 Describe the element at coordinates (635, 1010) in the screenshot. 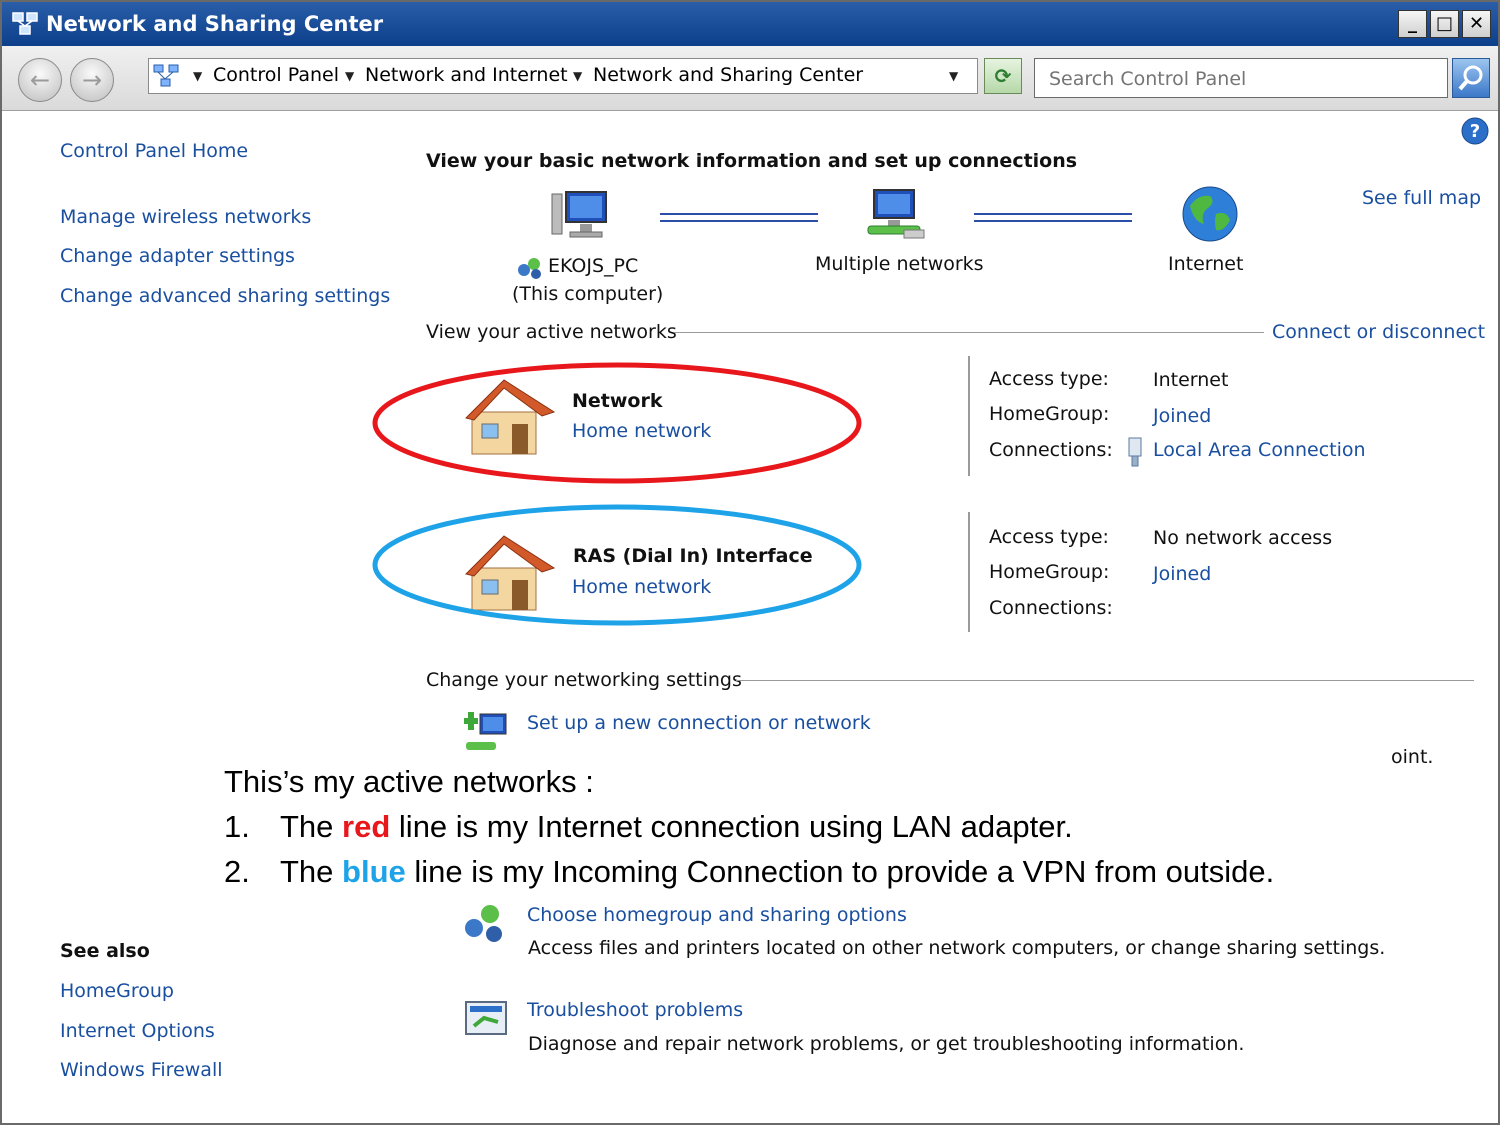

I see `troubleshoot-link: Troubleshoot problems` at that location.